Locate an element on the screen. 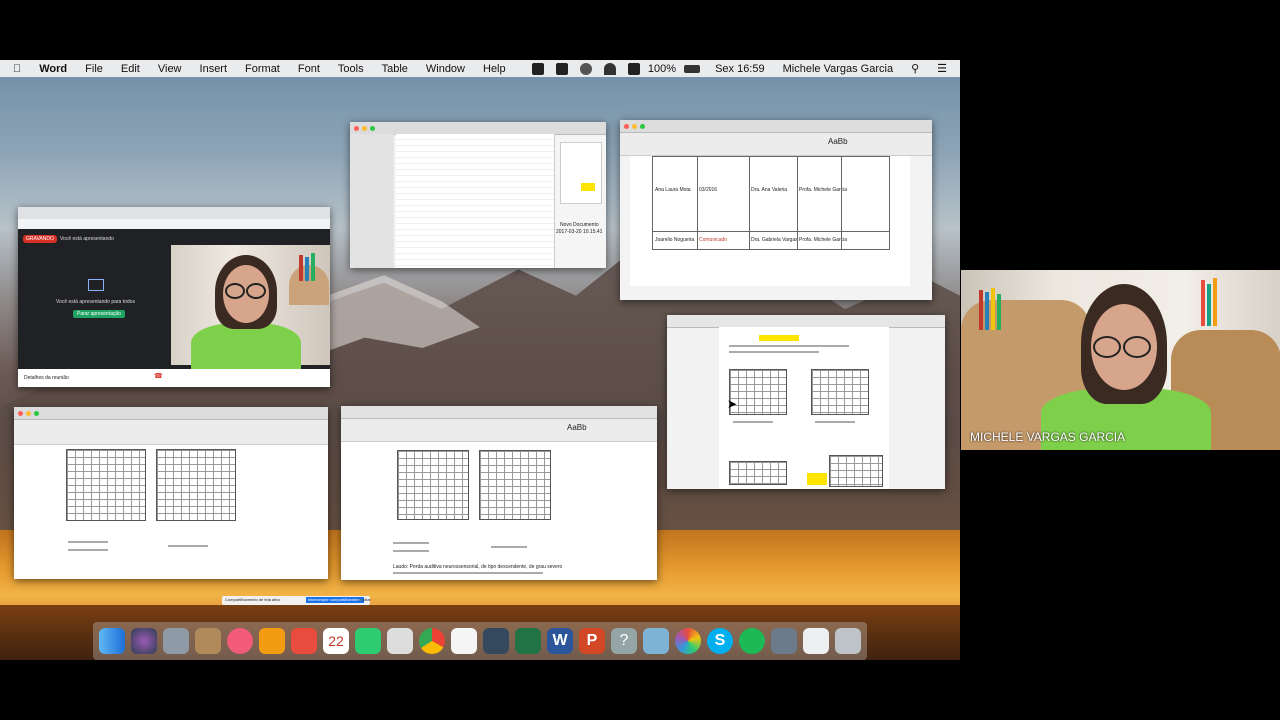  dropbox-icon is located at coordinates (537, 68).